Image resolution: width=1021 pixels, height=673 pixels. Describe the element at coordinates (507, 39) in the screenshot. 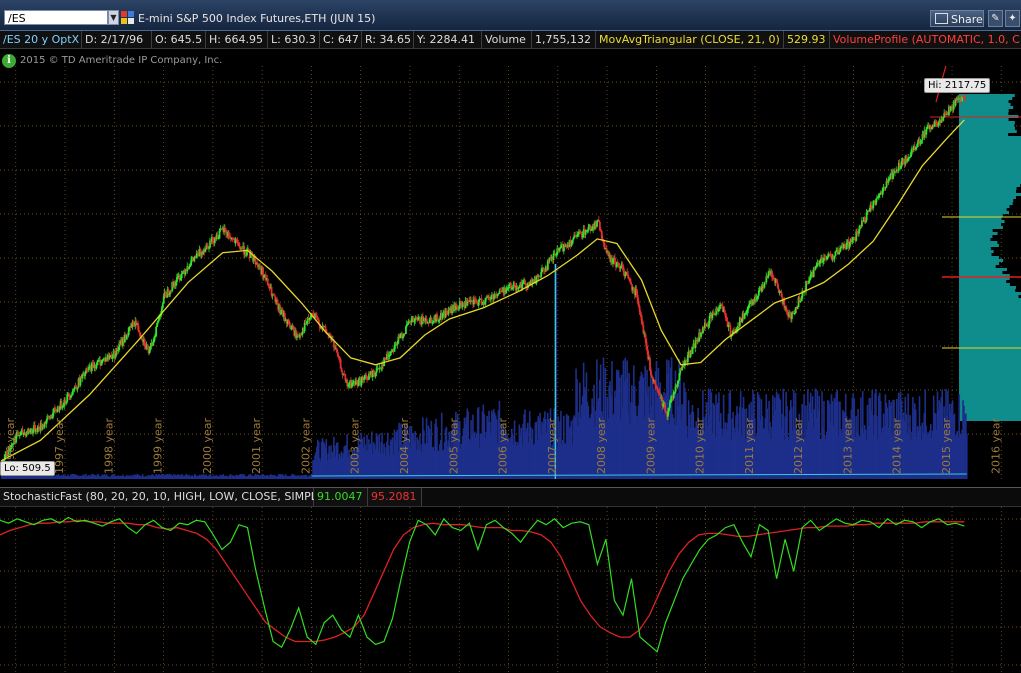

I see `volume-label: Volume` at that location.